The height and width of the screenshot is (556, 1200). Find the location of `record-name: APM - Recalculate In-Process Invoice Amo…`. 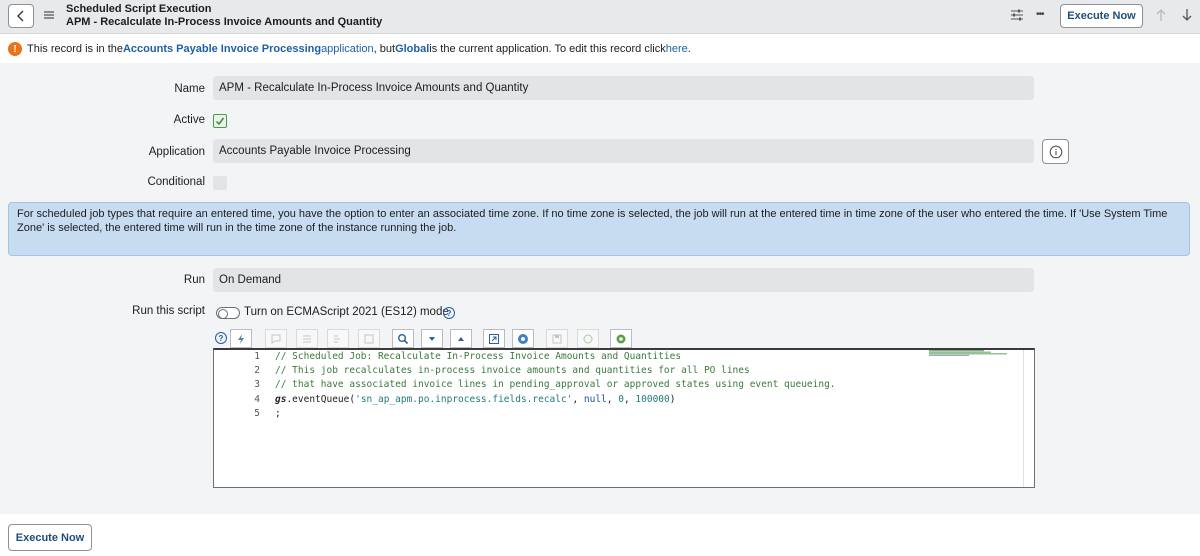

record-name: APM - Recalculate In-Process Invoice Amo… is located at coordinates (224, 22).